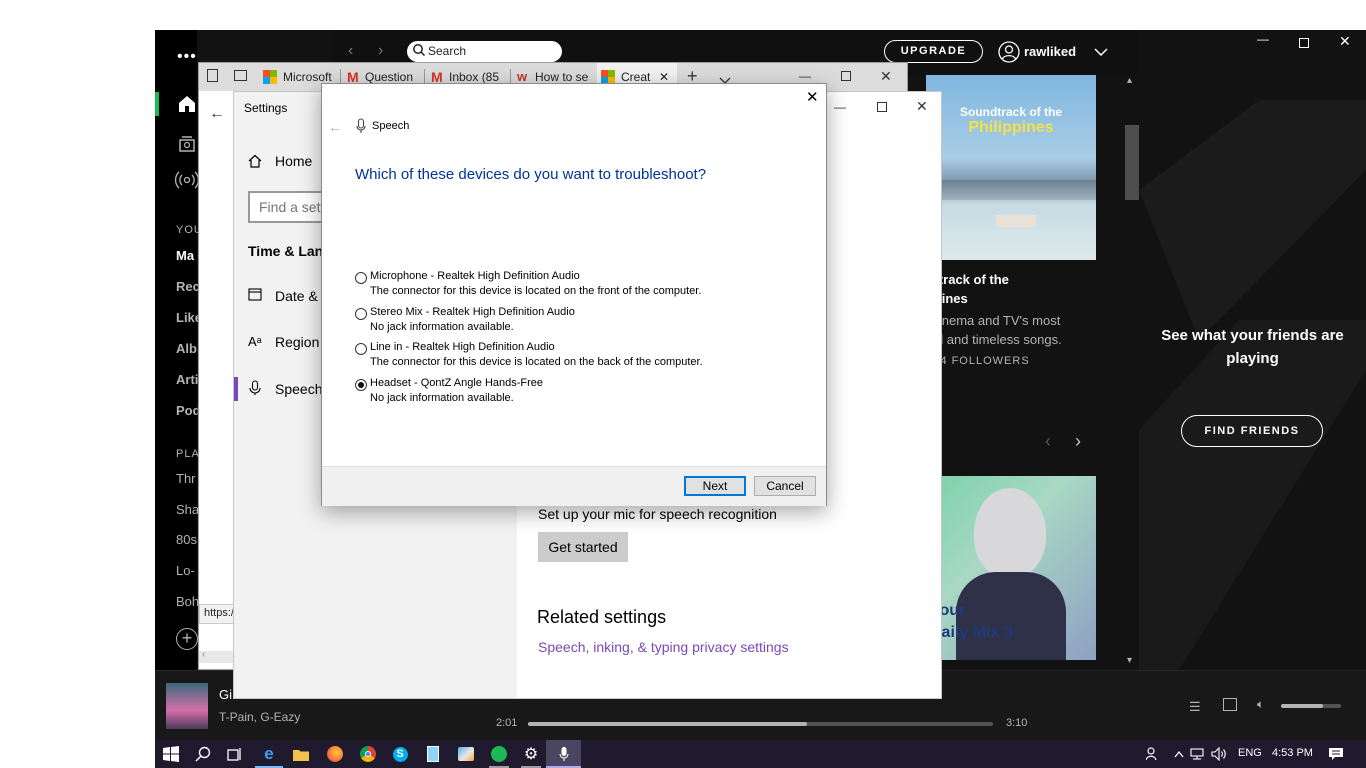 The height and width of the screenshot is (768, 1366). What do you see at coordinates (840, 107) in the screenshot?
I see `settings-minimize-icon: —` at bounding box center [840, 107].